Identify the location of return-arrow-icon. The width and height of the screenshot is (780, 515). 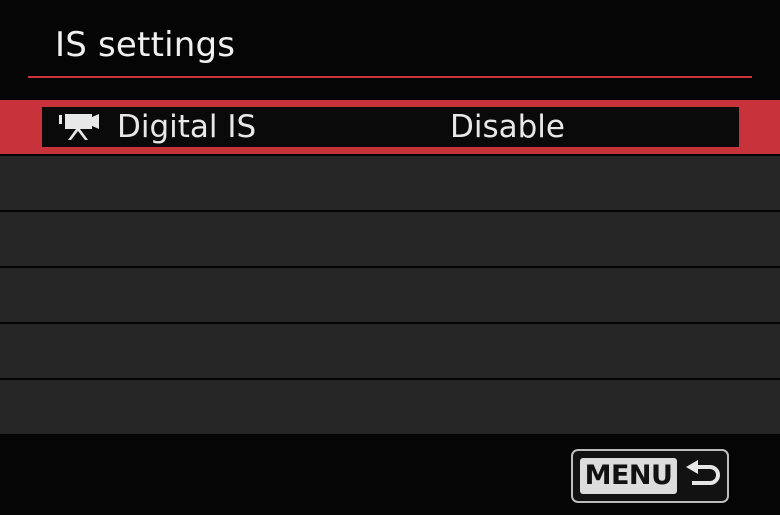
(703, 472).